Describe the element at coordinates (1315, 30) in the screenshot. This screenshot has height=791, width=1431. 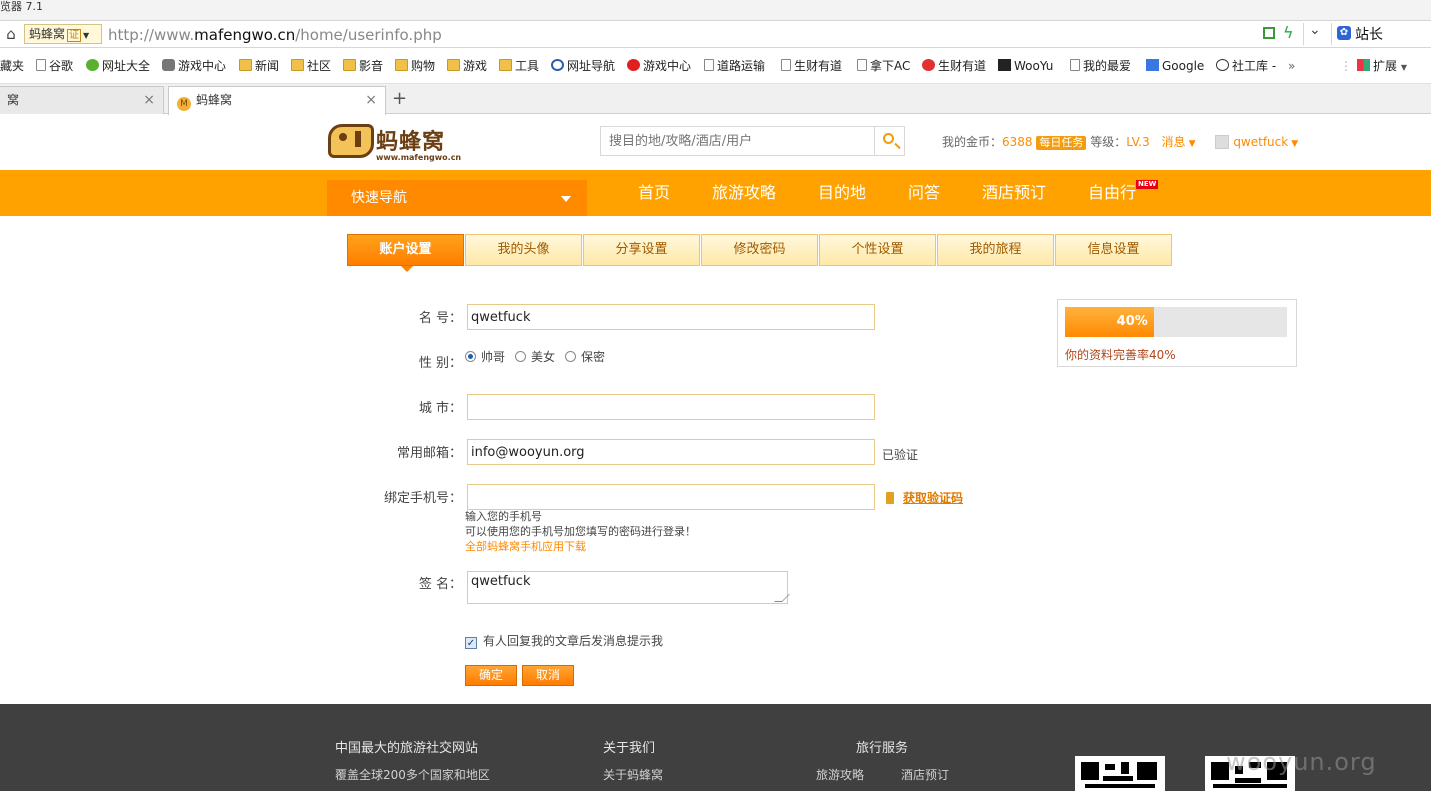
I see `chevron-down-icon: ⌄` at that location.